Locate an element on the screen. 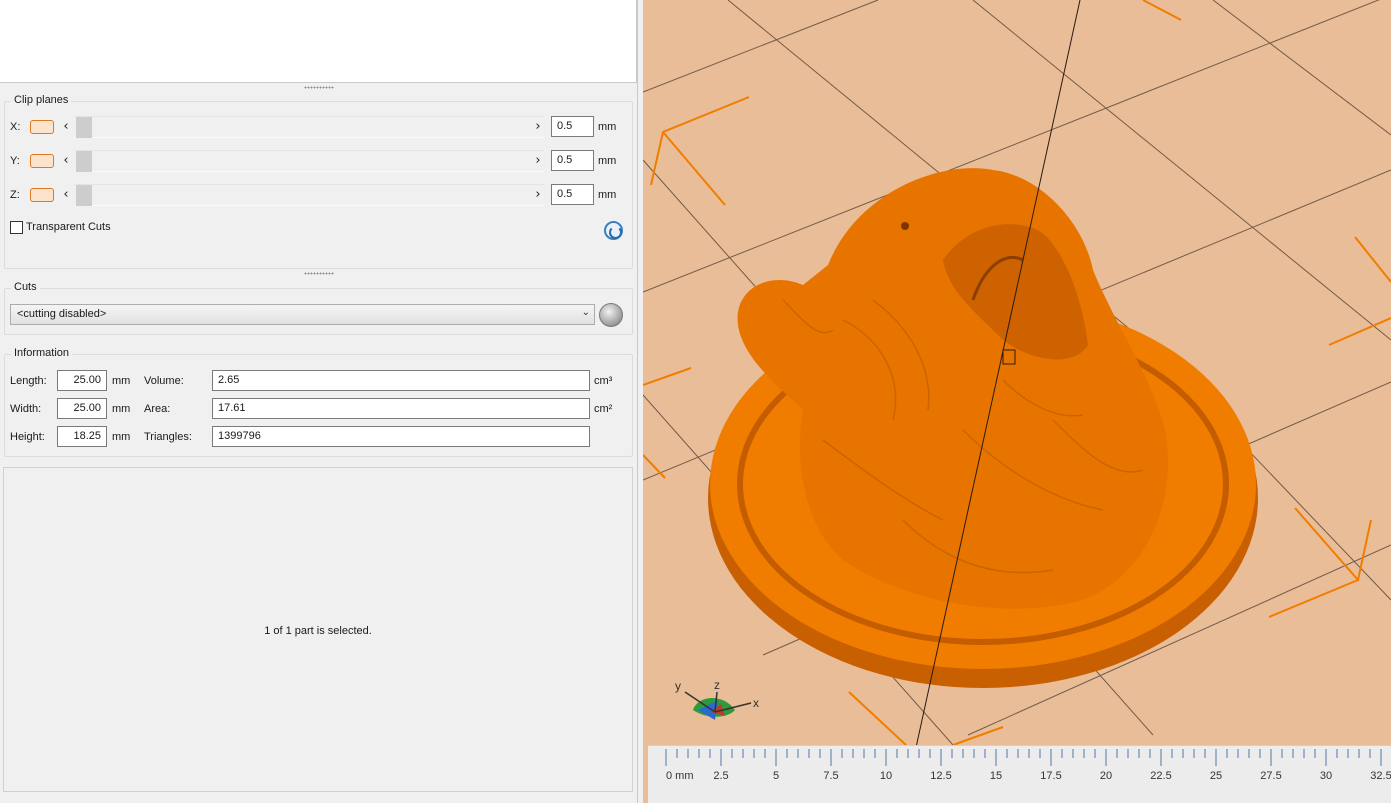  sphere-icon is located at coordinates (611, 315).